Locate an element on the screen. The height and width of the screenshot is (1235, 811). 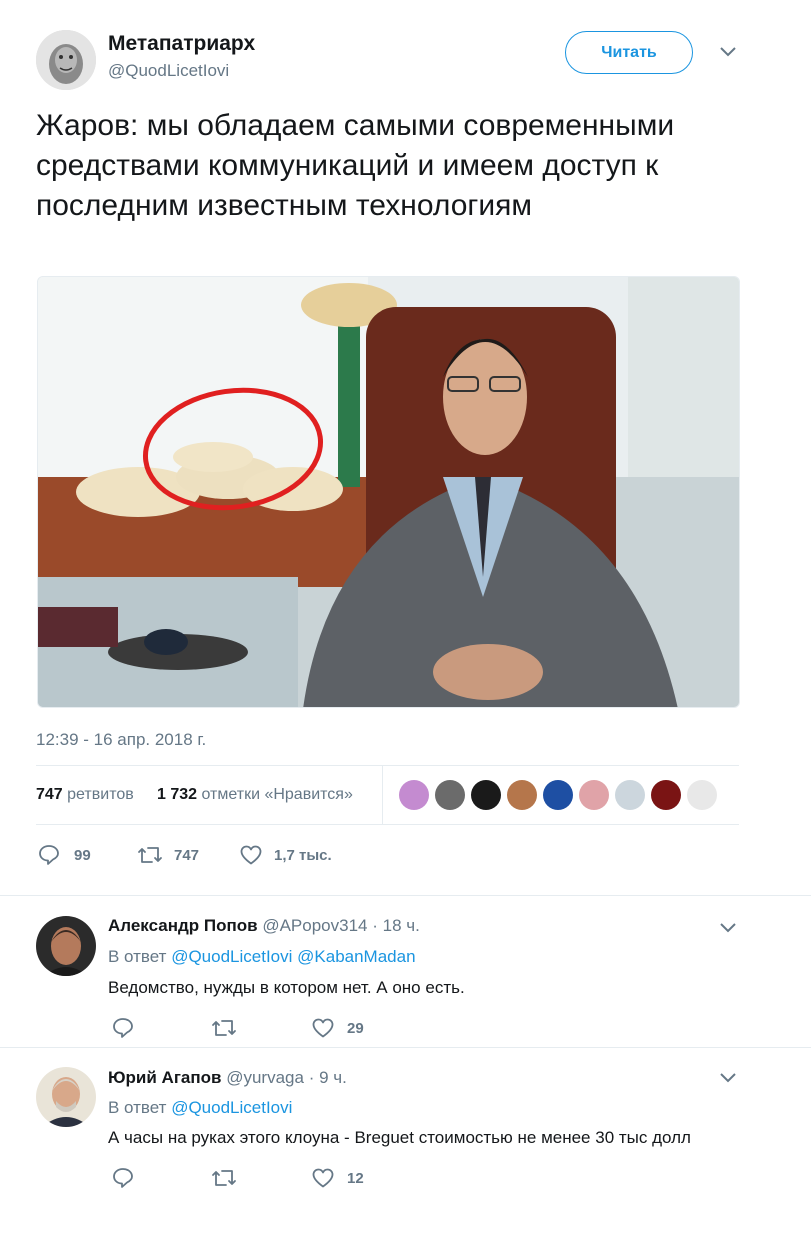
like-count: 12 is located at coordinates (355, 1178).